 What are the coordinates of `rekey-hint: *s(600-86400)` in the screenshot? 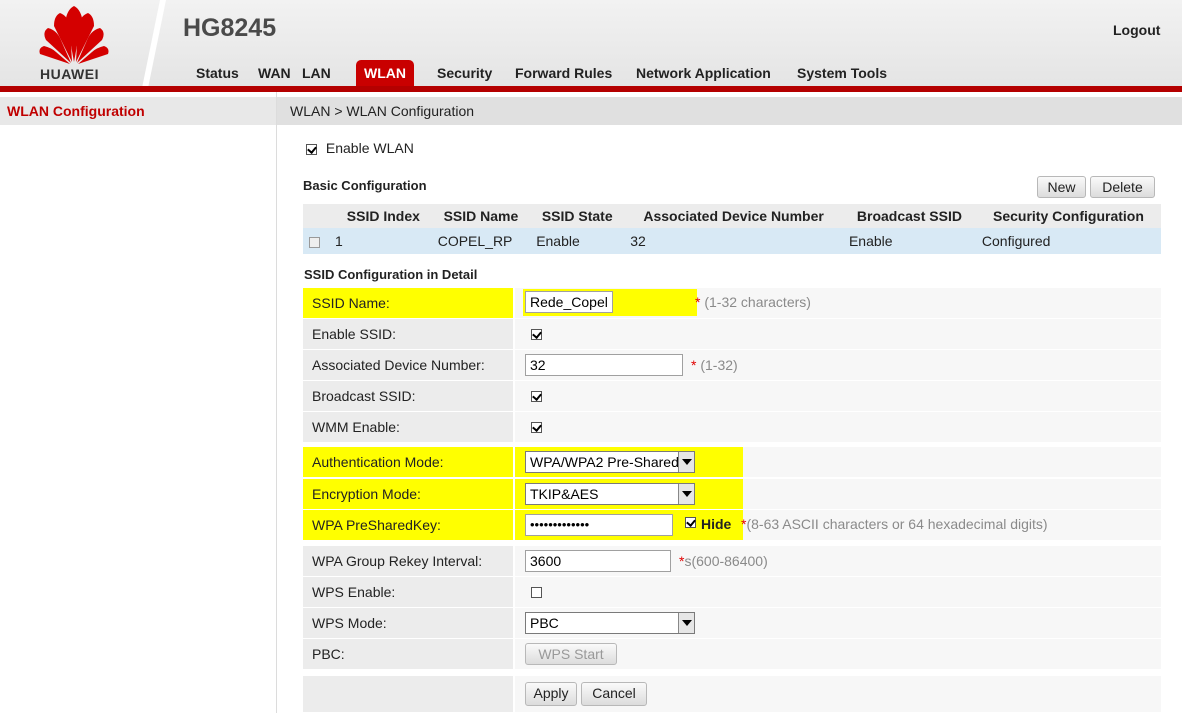 It's located at (723, 561).